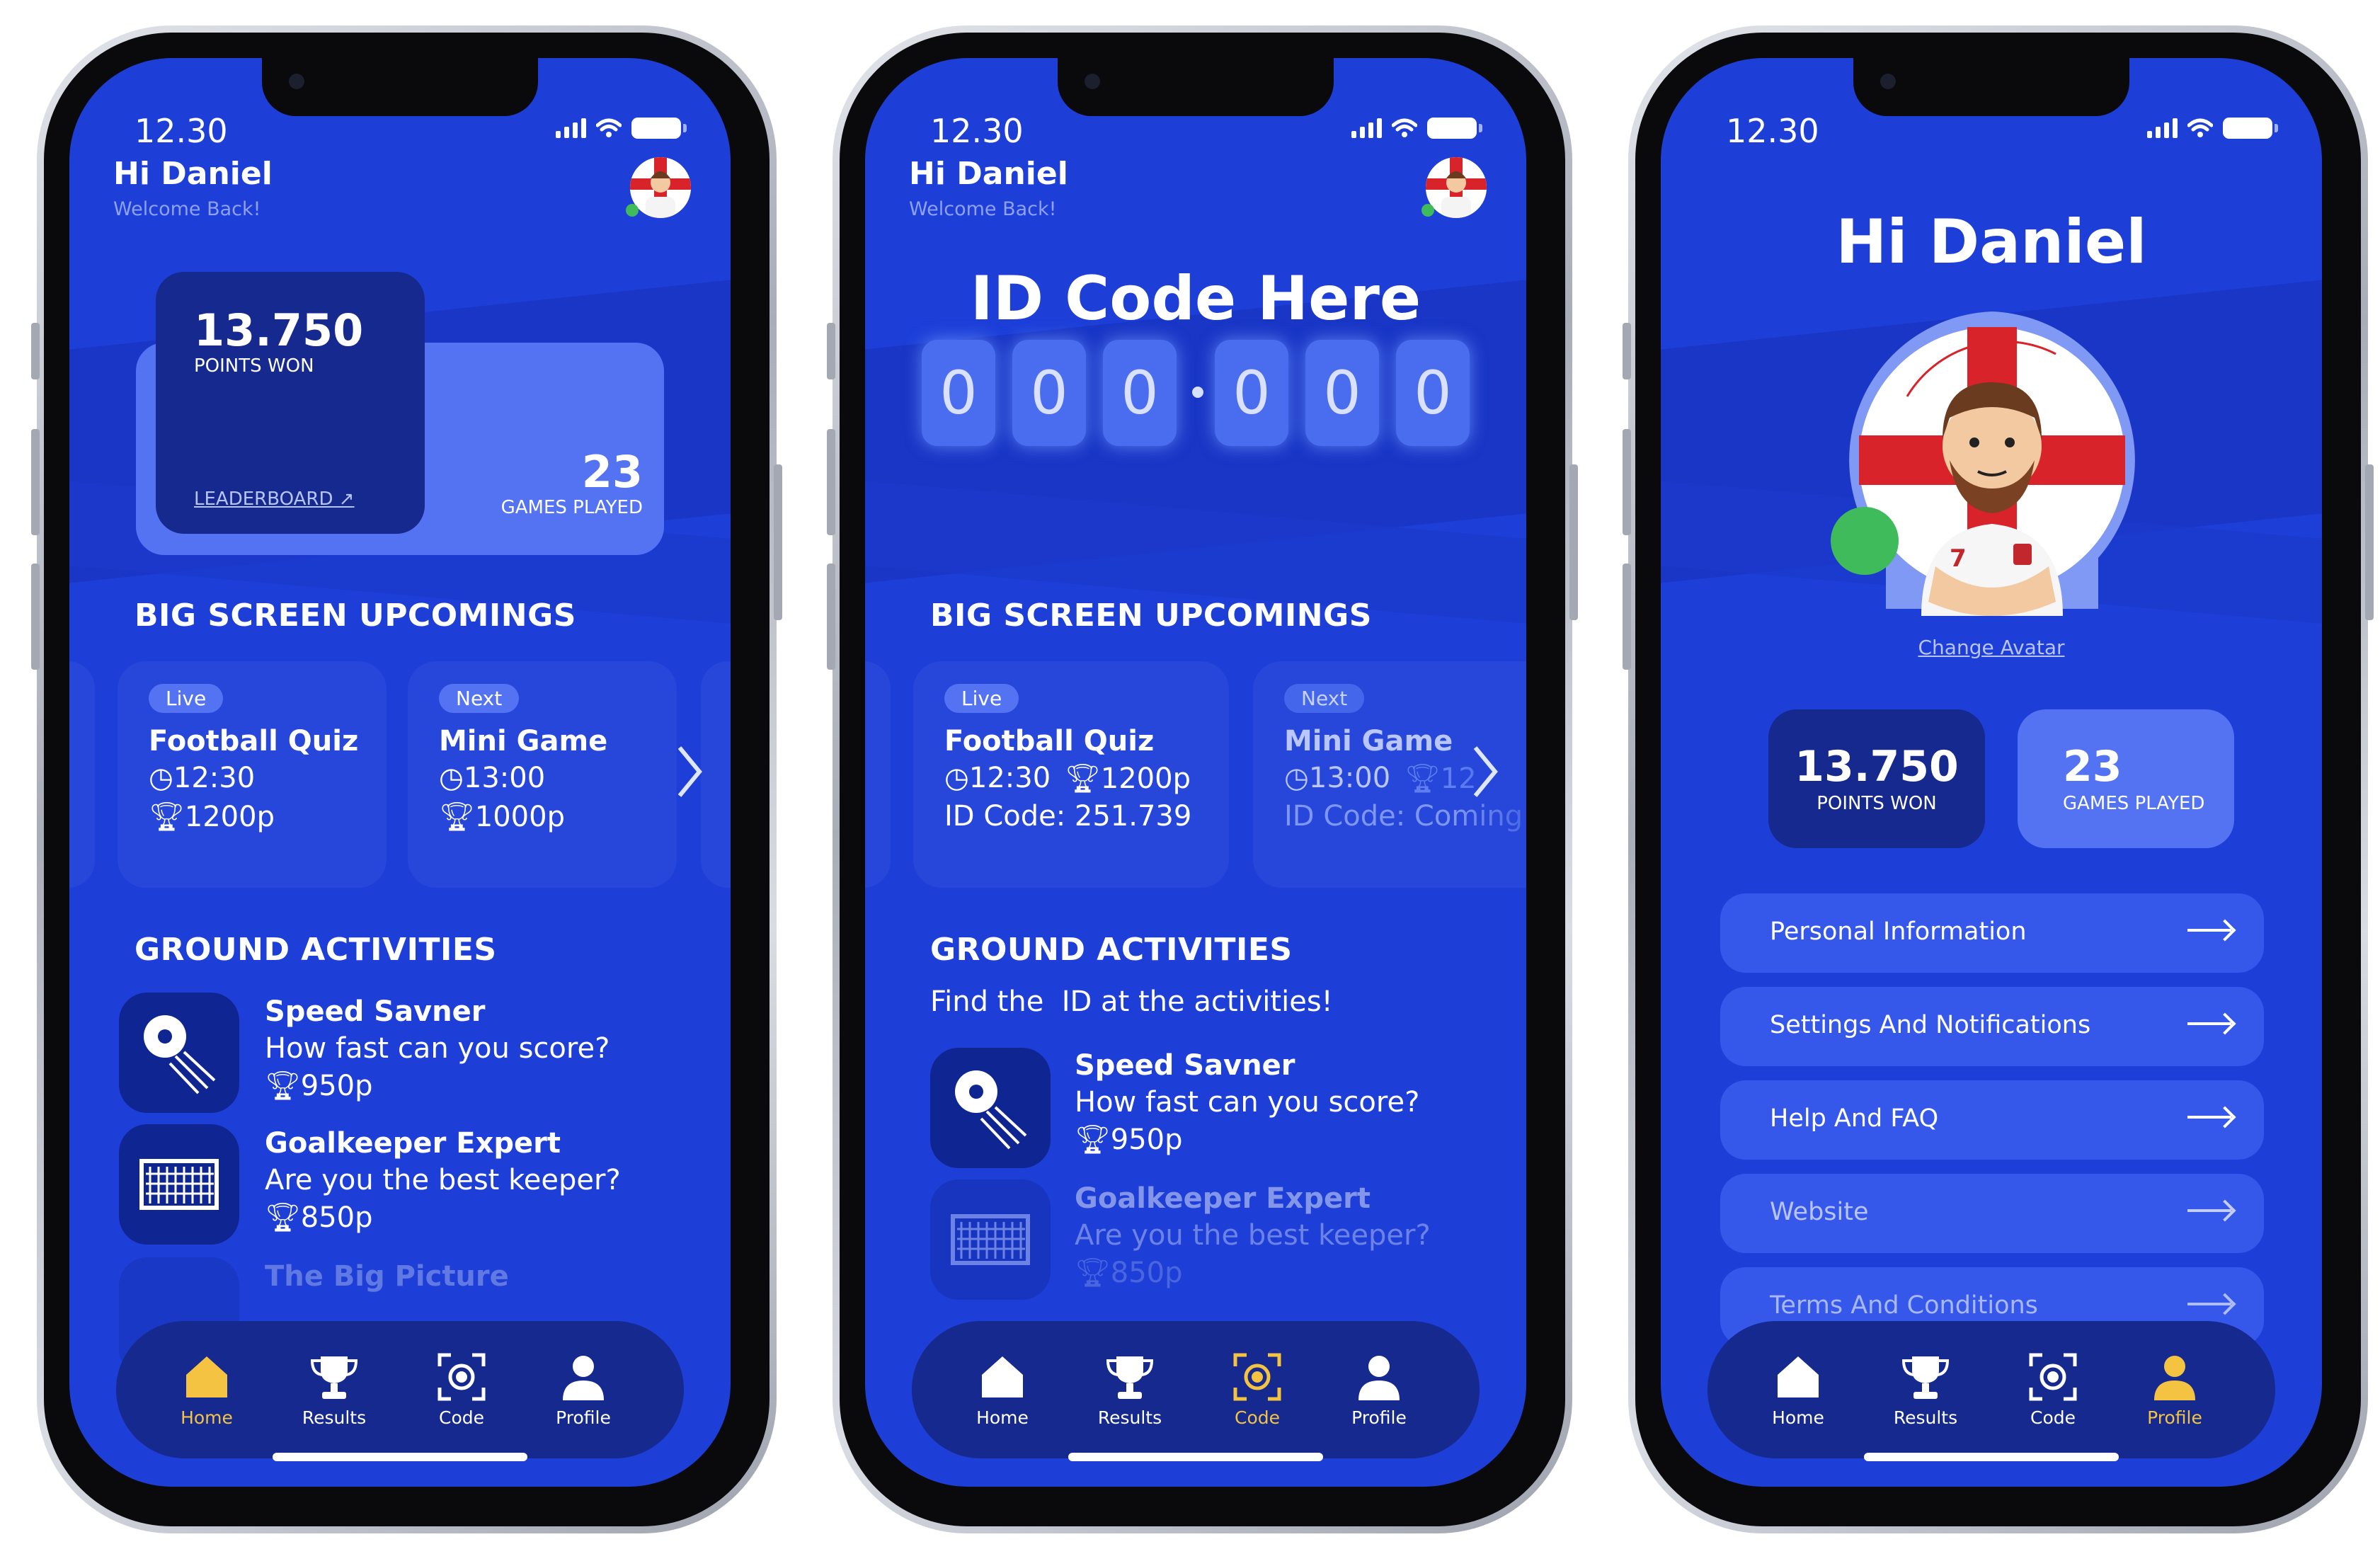 This screenshot has width=2380, height=1549. Describe the element at coordinates (319, 1086) in the screenshot. I see `activity-points: 🏆︎950p` at that location.